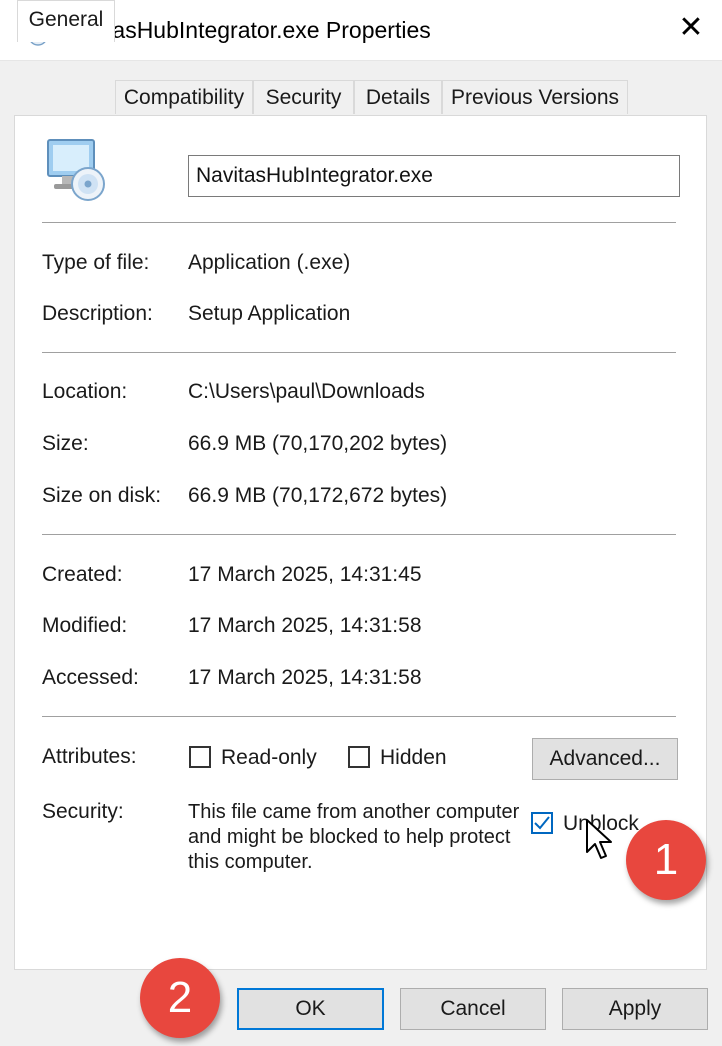 This screenshot has height=1046, width=722. I want to click on tab-compatibility: Compatibility, so click(184, 97).